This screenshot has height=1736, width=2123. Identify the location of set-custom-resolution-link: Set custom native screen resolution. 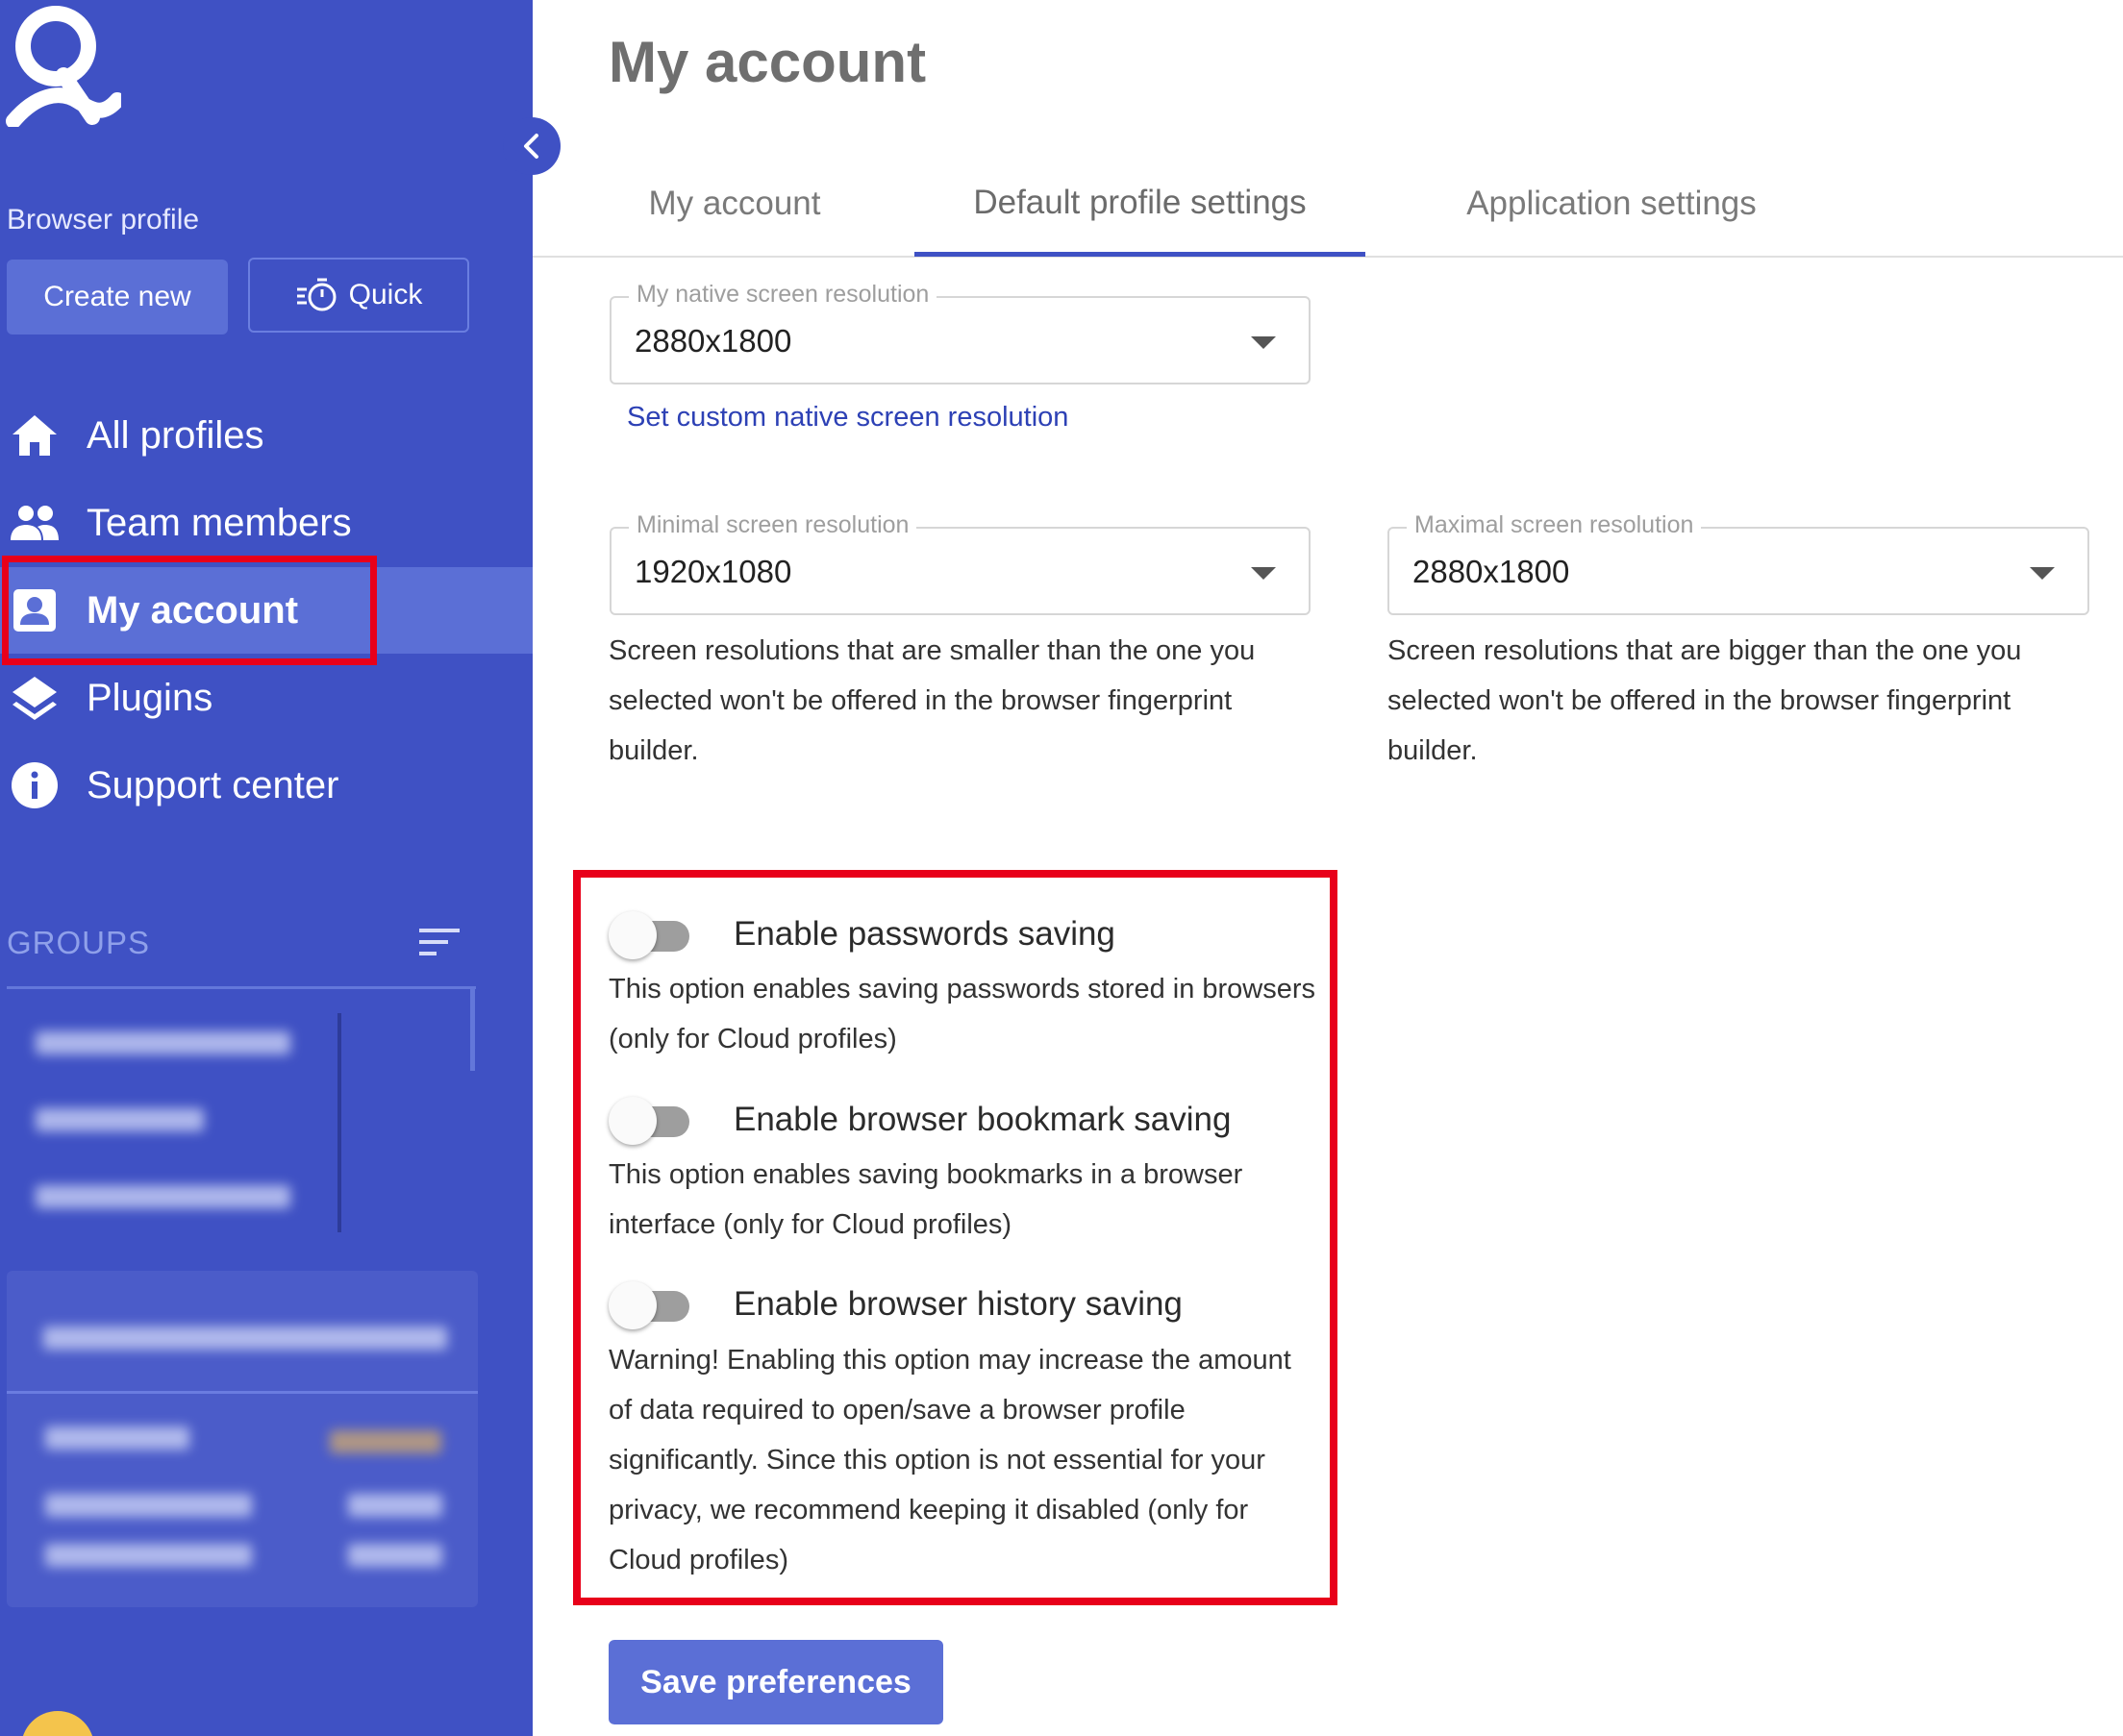
(847, 418).